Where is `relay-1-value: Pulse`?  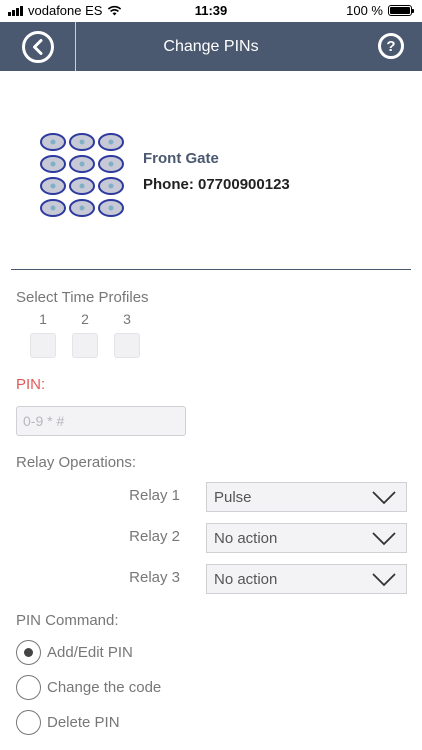
relay-1-value: Pulse is located at coordinates (233, 497).